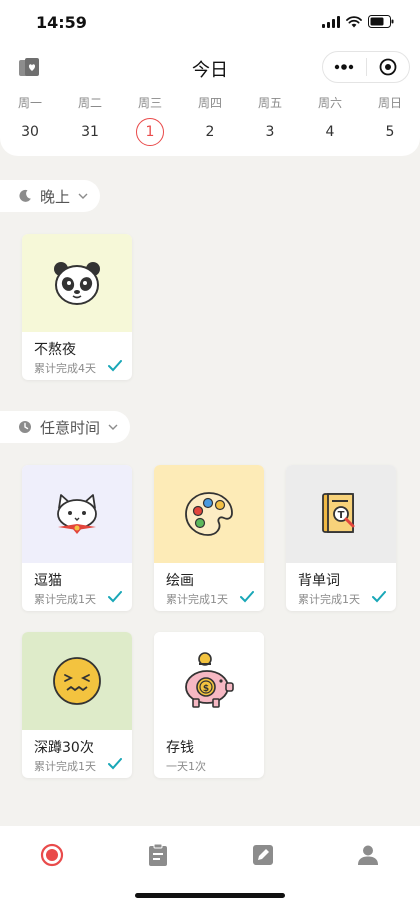 Image resolution: width=420 pixels, height=909 pixels. What do you see at coordinates (25, 195) in the screenshot?
I see `moon-icon` at bounding box center [25, 195].